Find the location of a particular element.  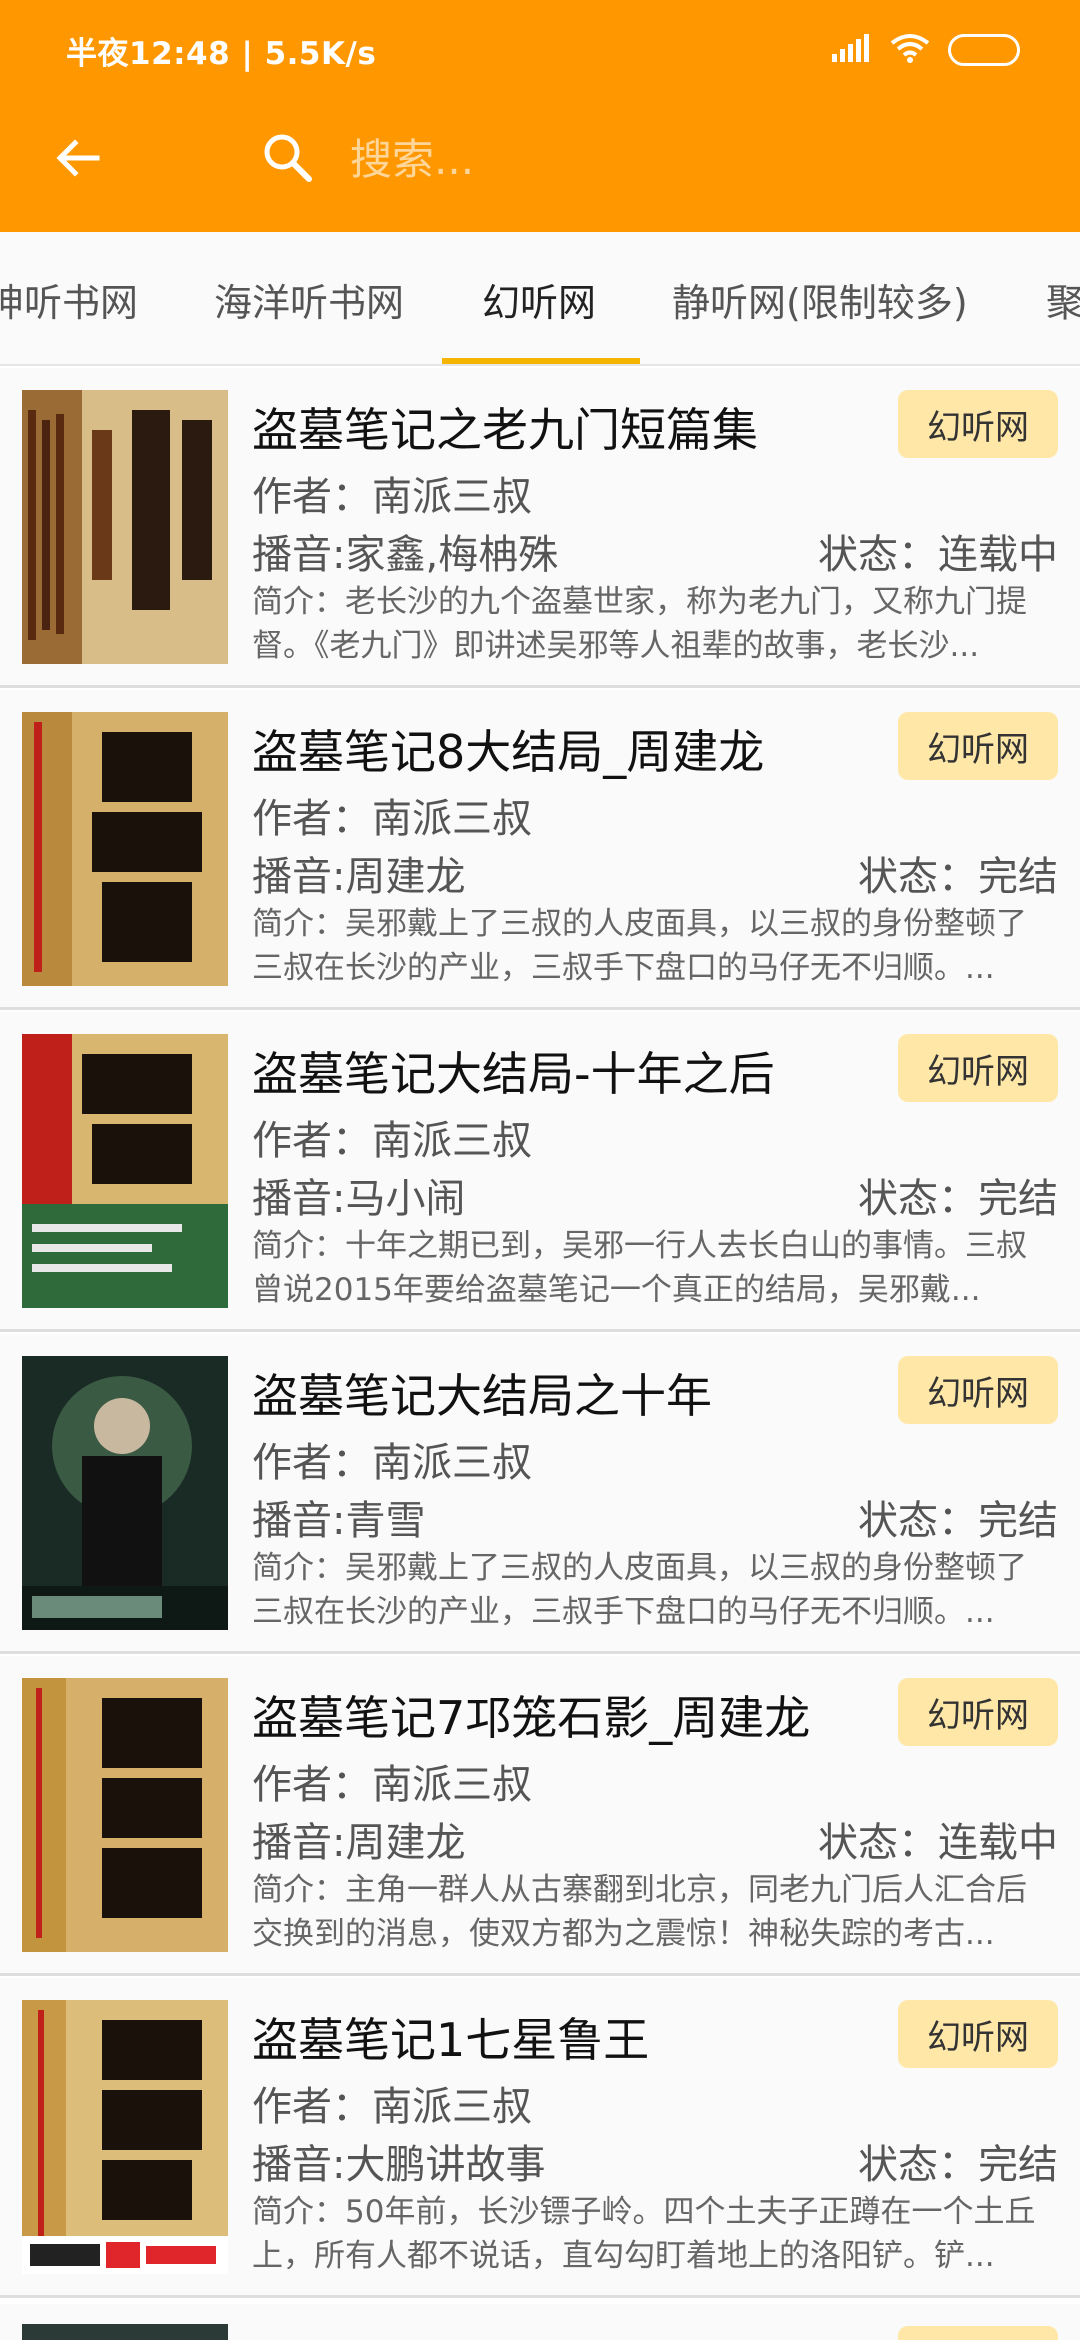

tab-indicator is located at coordinates (541, 361).